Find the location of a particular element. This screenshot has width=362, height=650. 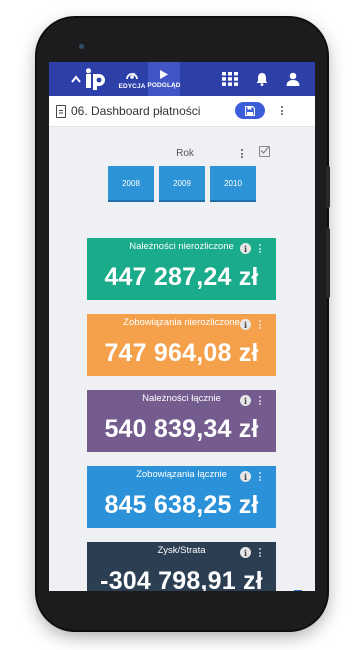

document-icon is located at coordinates (61, 111).